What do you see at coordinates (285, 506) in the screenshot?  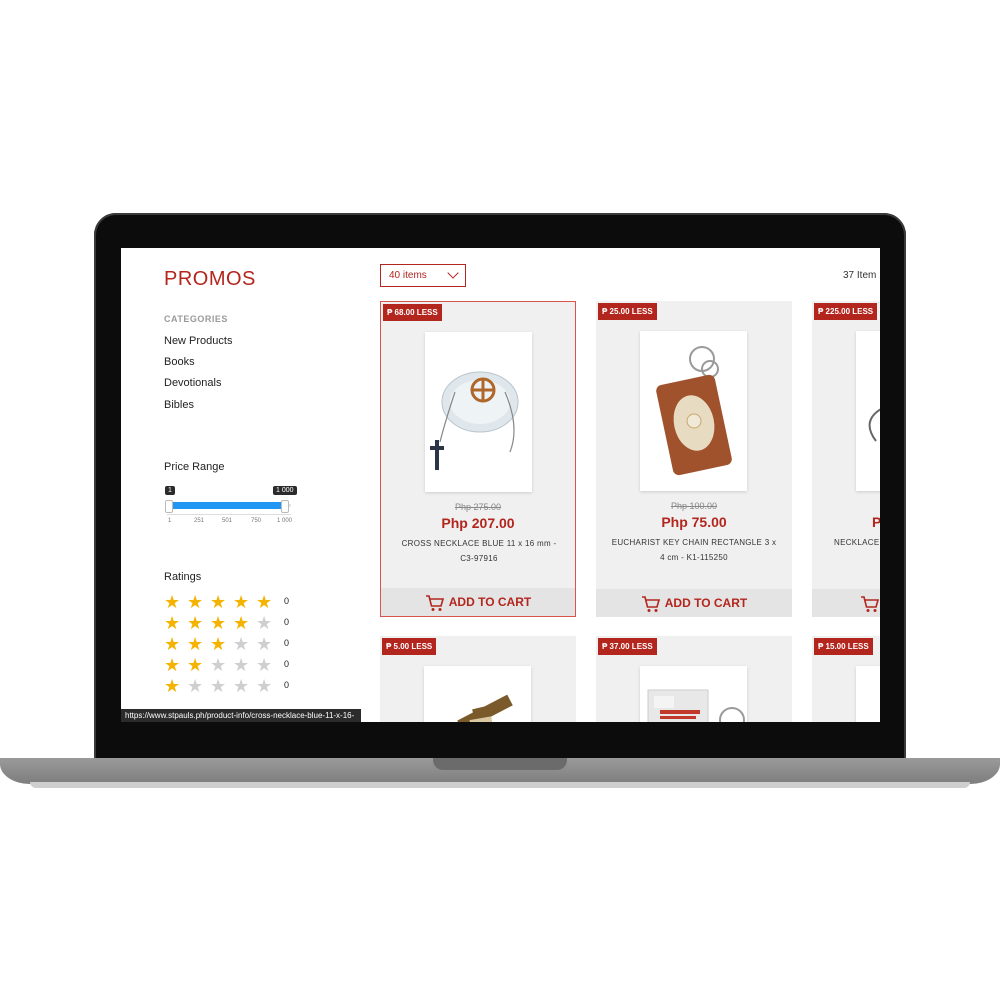 I see `price-slider-max-handle` at bounding box center [285, 506].